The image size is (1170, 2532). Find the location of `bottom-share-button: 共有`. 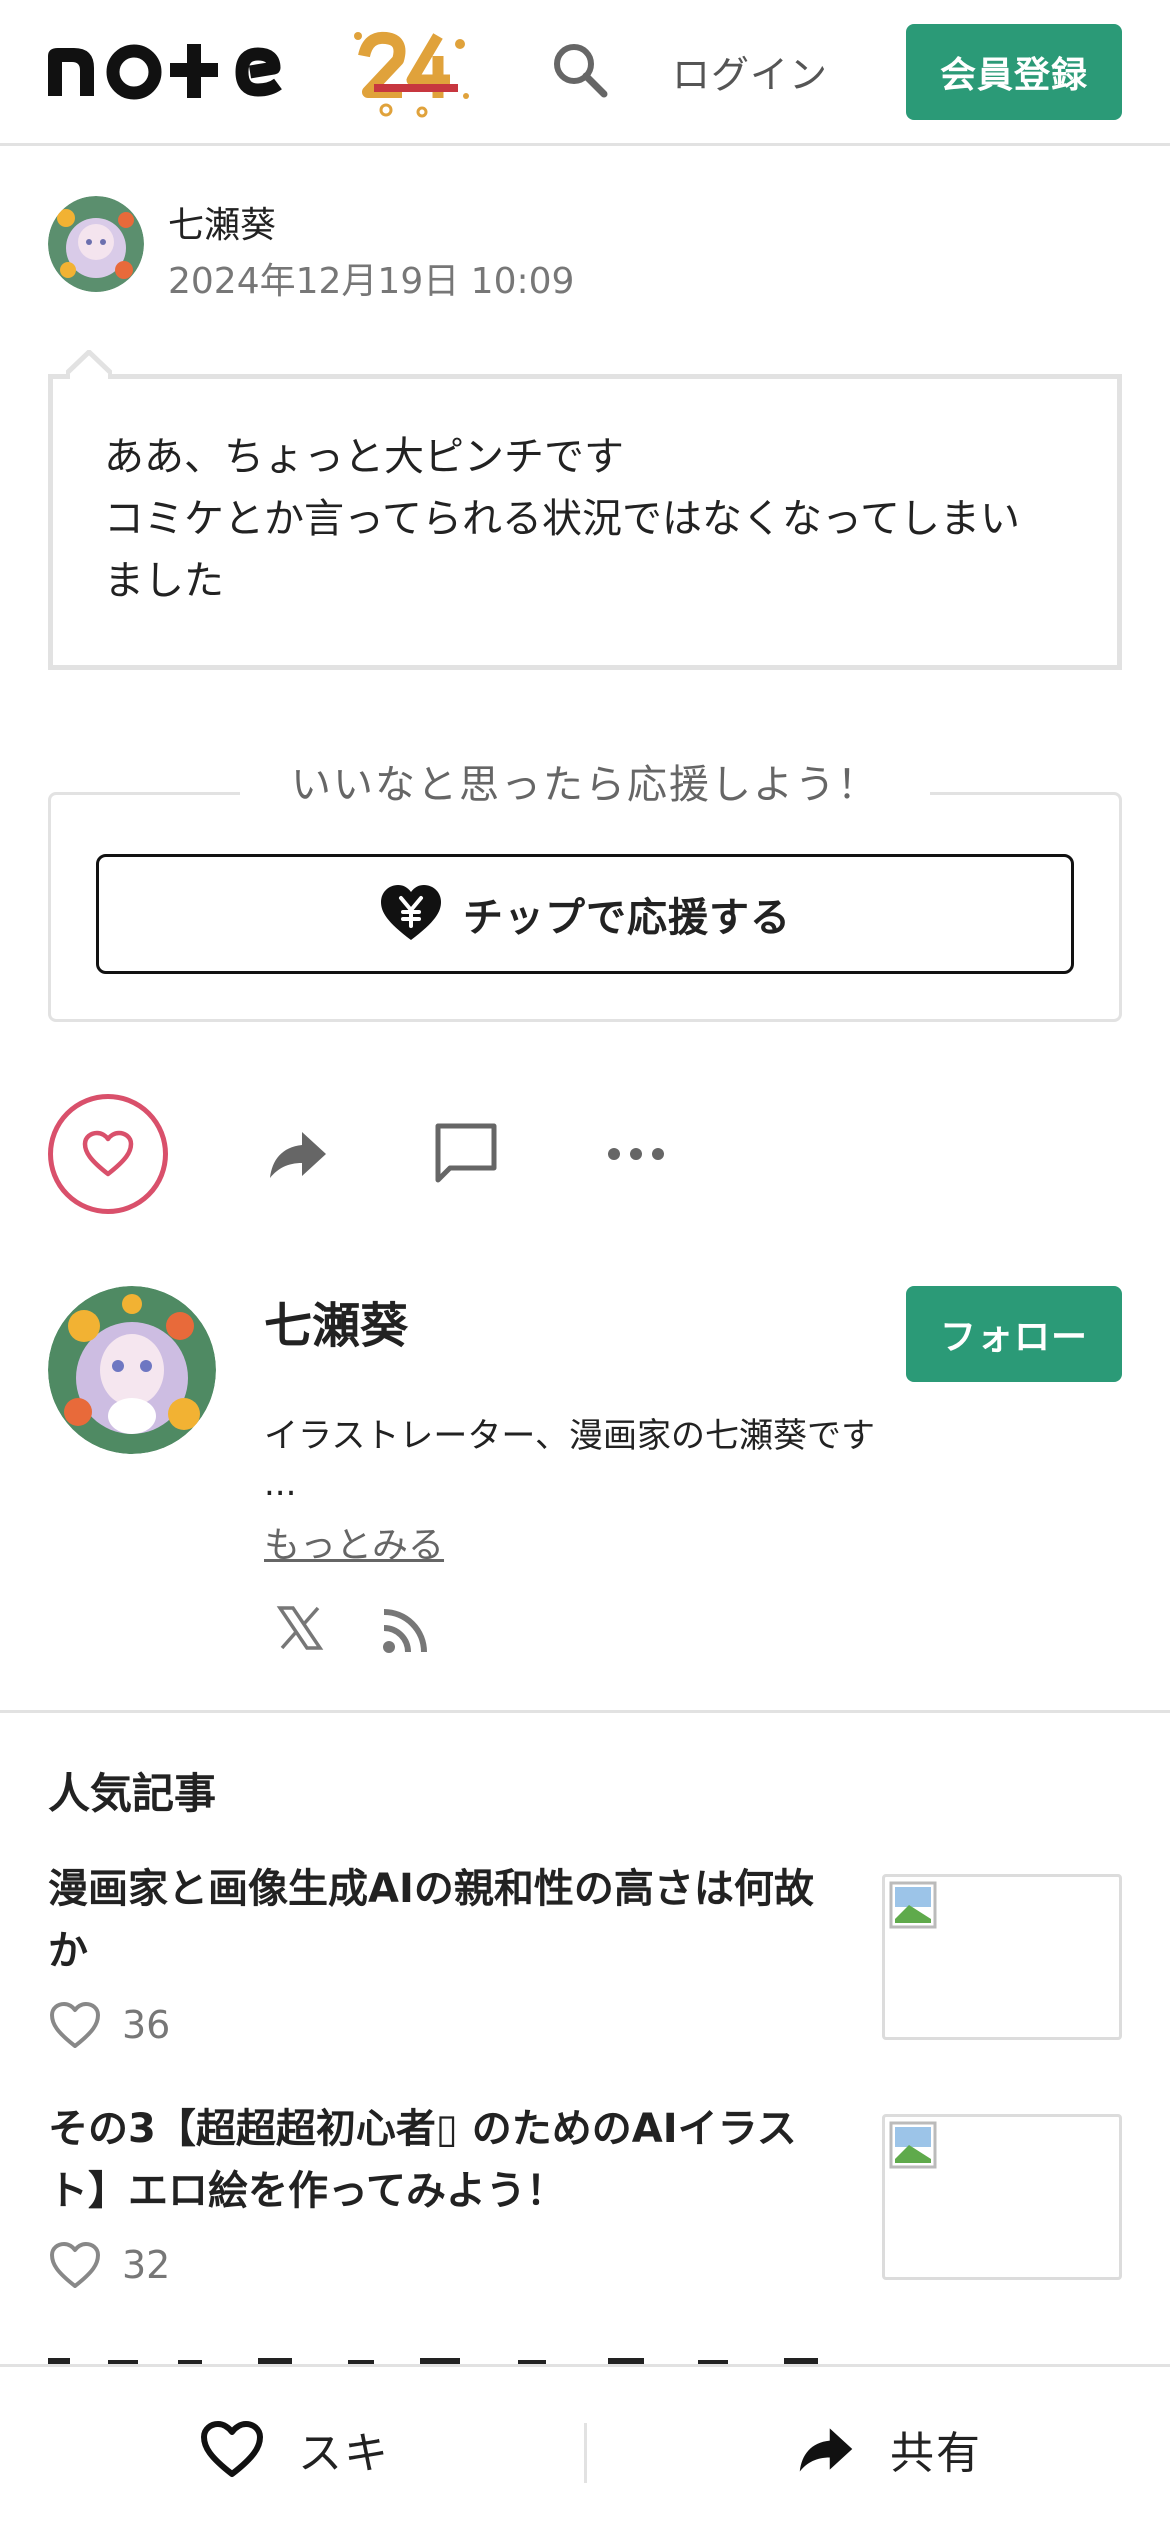

bottom-share-button: 共有 is located at coordinates (889, 2449).